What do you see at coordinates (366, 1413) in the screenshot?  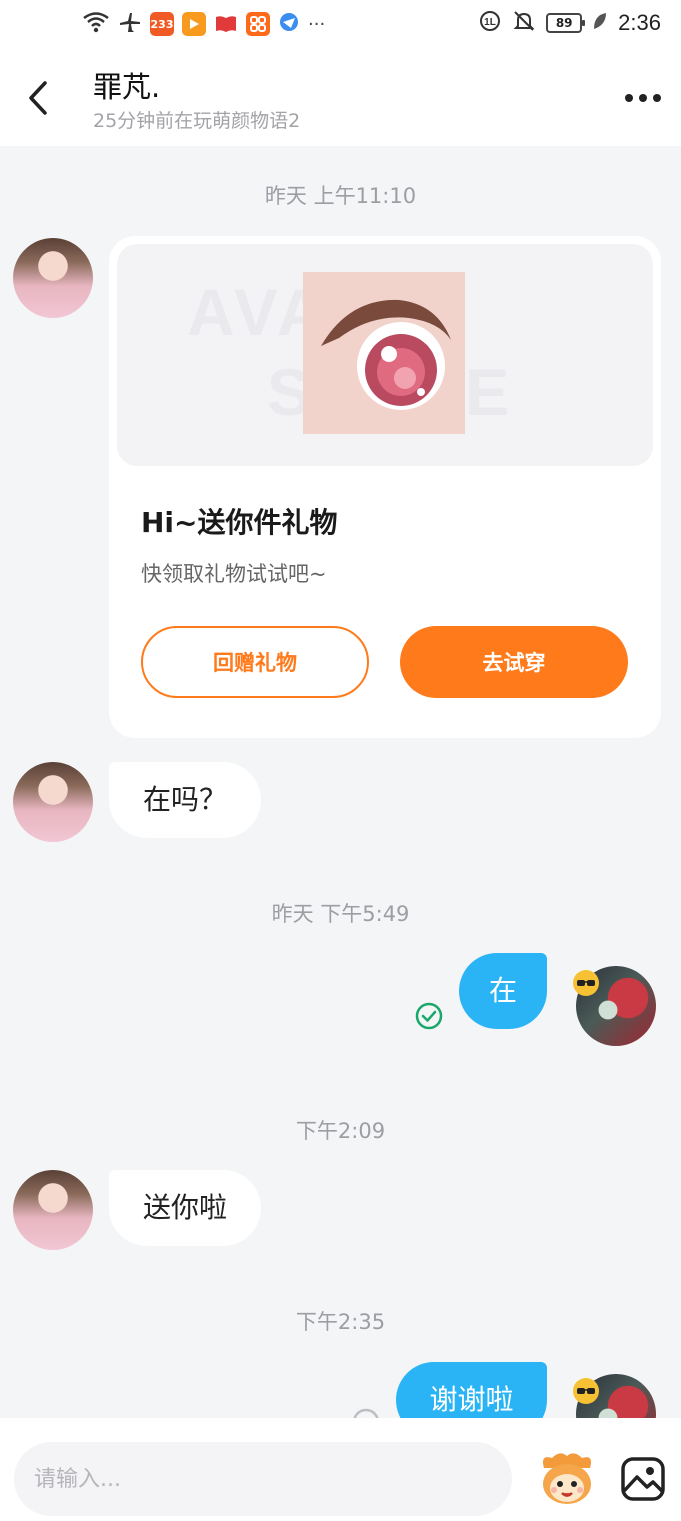 I see `sending-status-icon` at bounding box center [366, 1413].